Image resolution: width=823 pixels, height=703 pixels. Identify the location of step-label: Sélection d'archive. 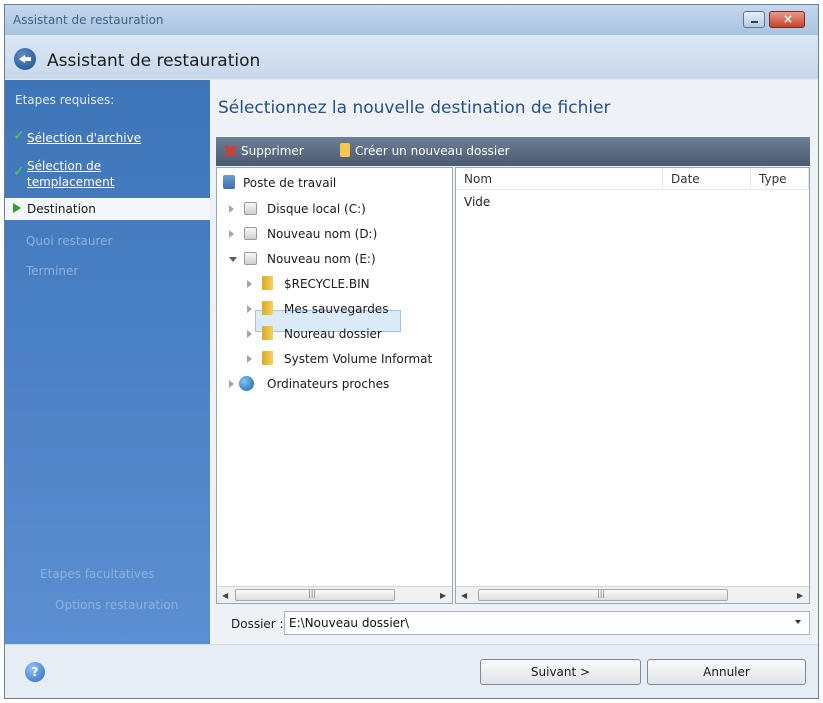
(84, 138).